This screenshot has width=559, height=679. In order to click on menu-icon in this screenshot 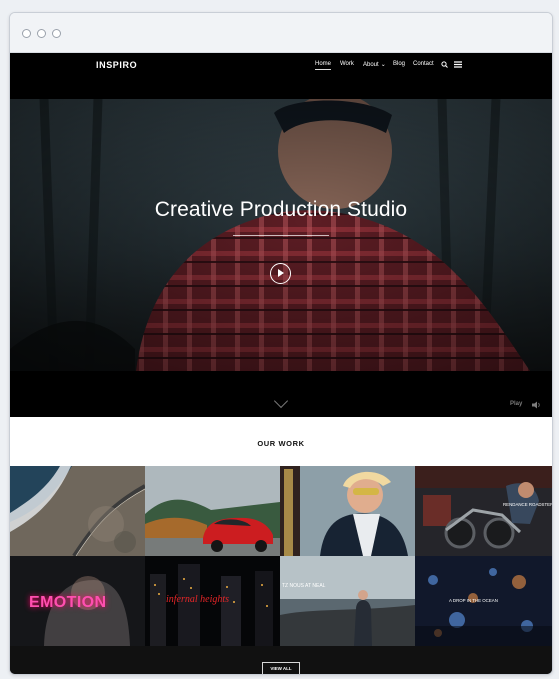, I will do `click(458, 64)`.